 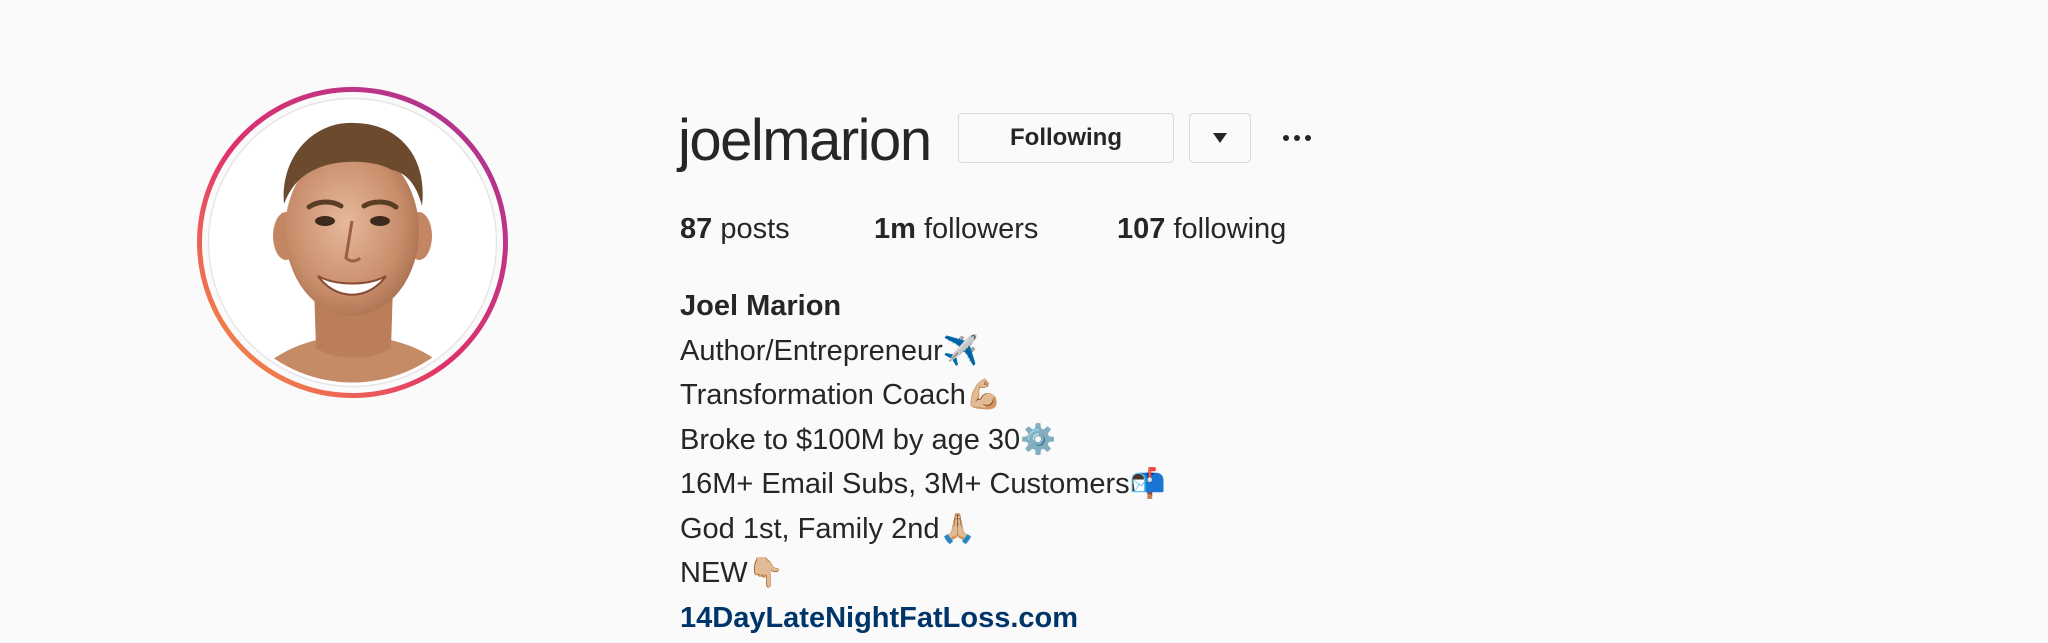 I want to click on following-button: Following, so click(x=1066, y=138).